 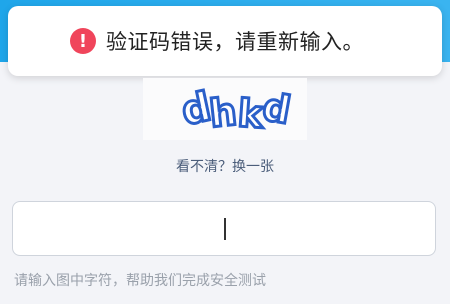 I want to click on captcha-graphic: d h k d, so click(x=235, y=110).